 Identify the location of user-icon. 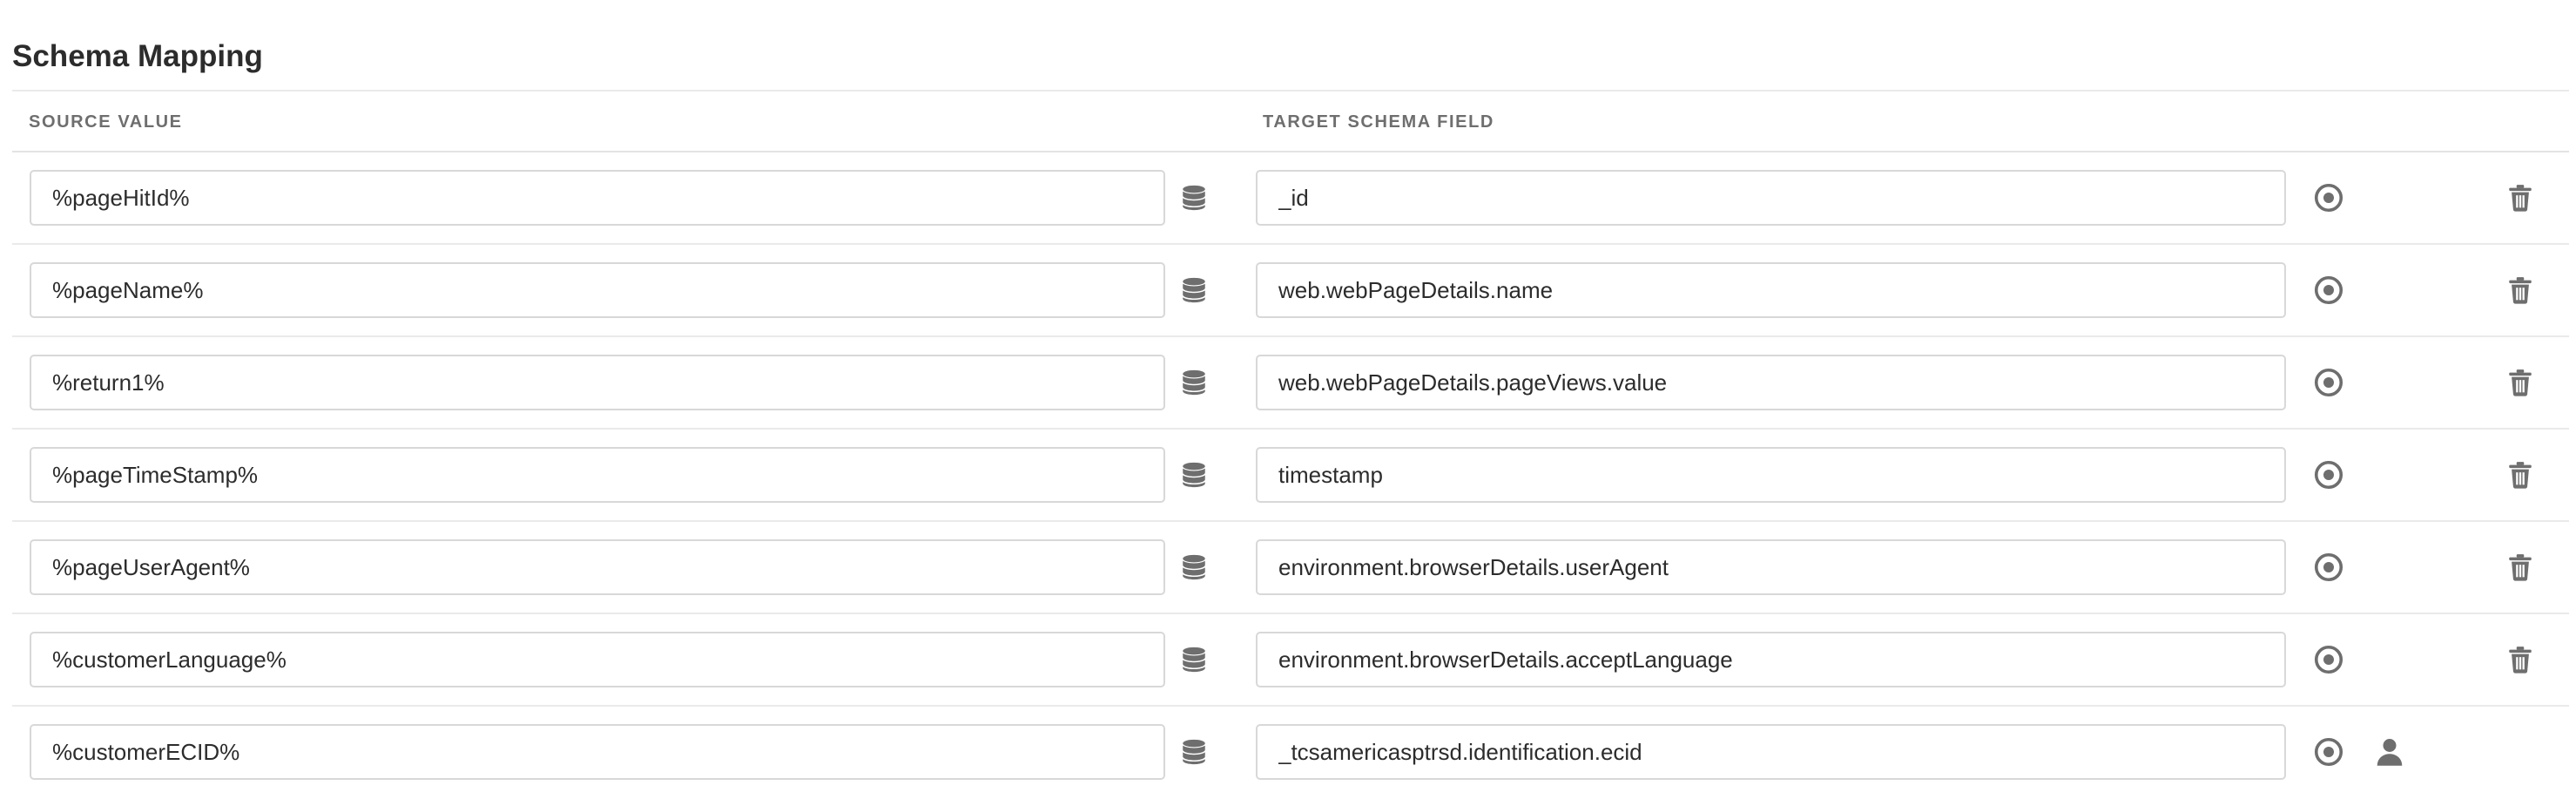
(2389, 752).